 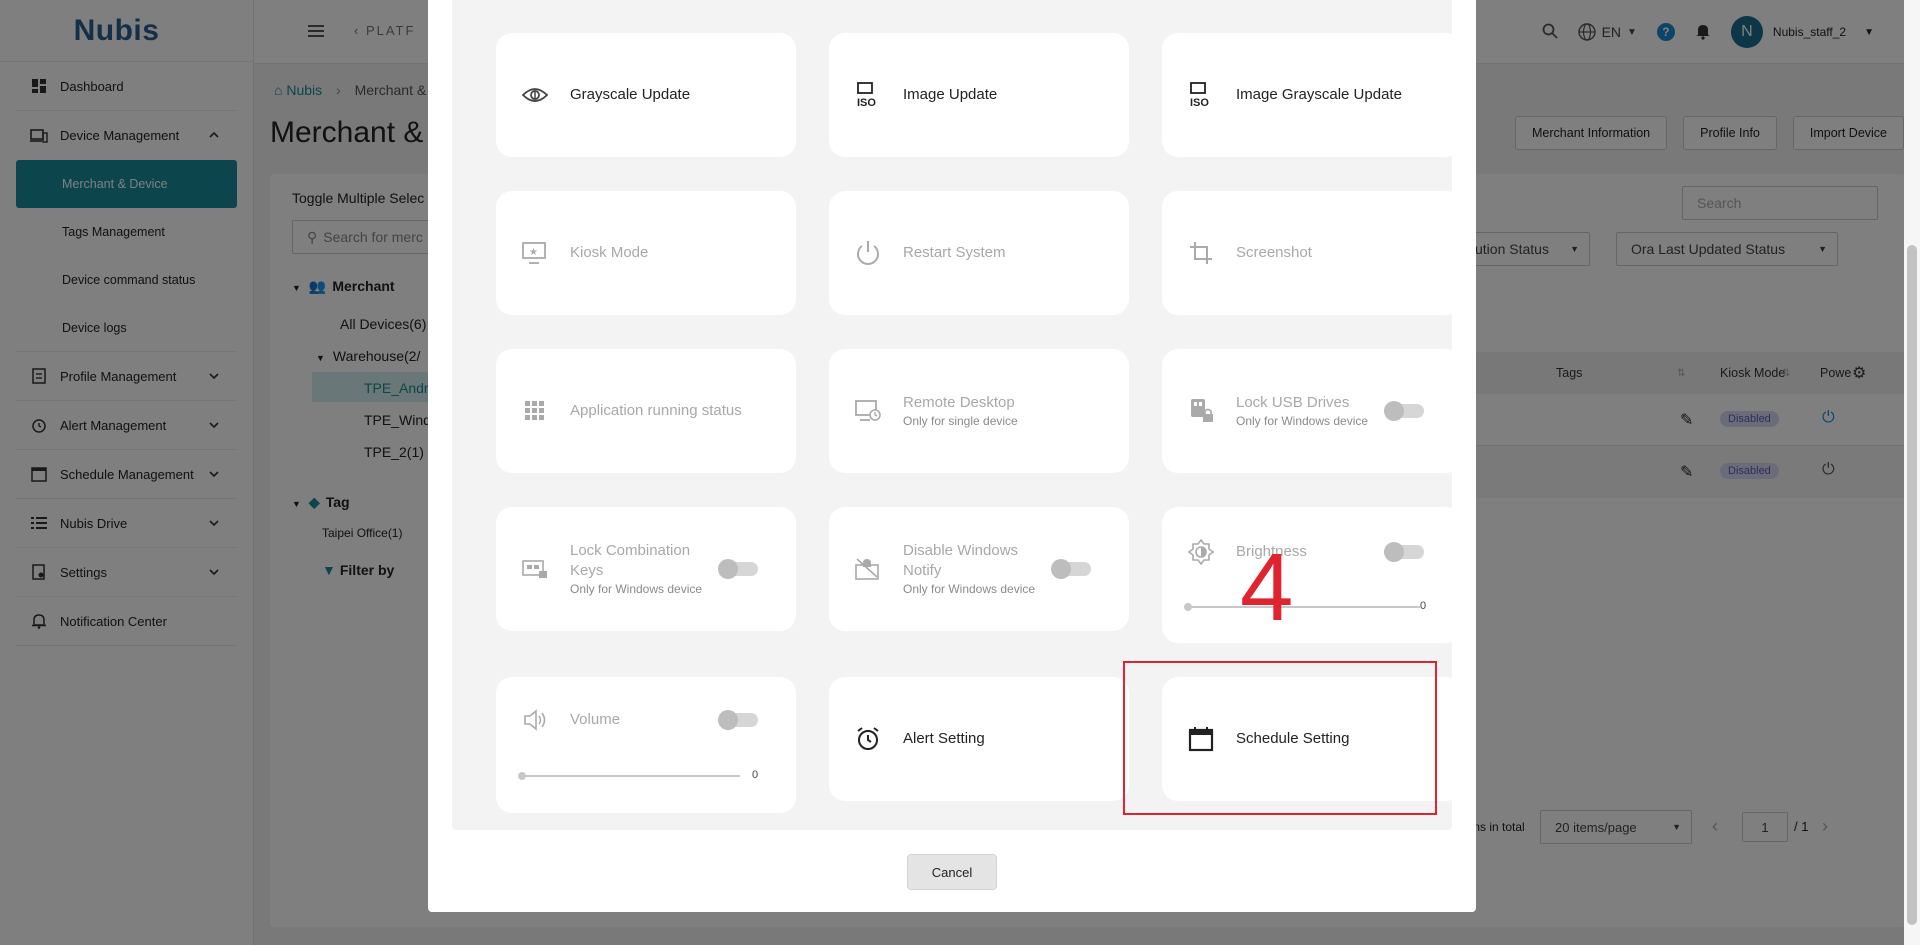 What do you see at coordinates (1201, 411) in the screenshot?
I see `usb-lock-icon` at bounding box center [1201, 411].